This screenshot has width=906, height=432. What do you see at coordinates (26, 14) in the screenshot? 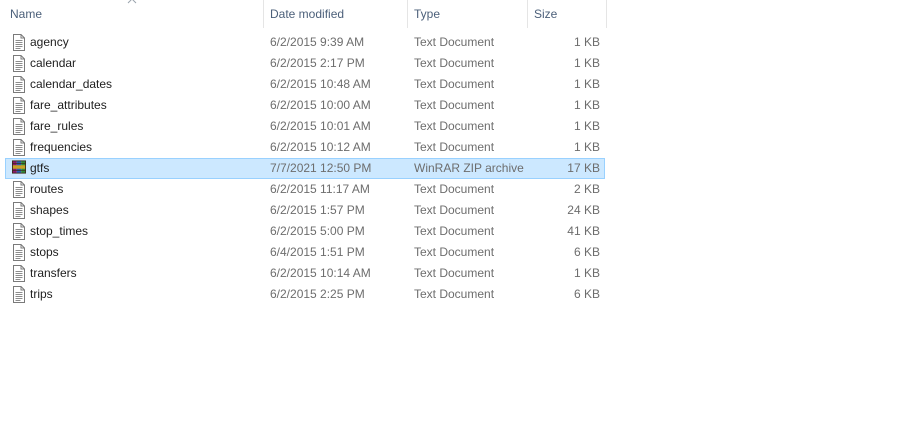
I see `column-header-name: Name` at bounding box center [26, 14].